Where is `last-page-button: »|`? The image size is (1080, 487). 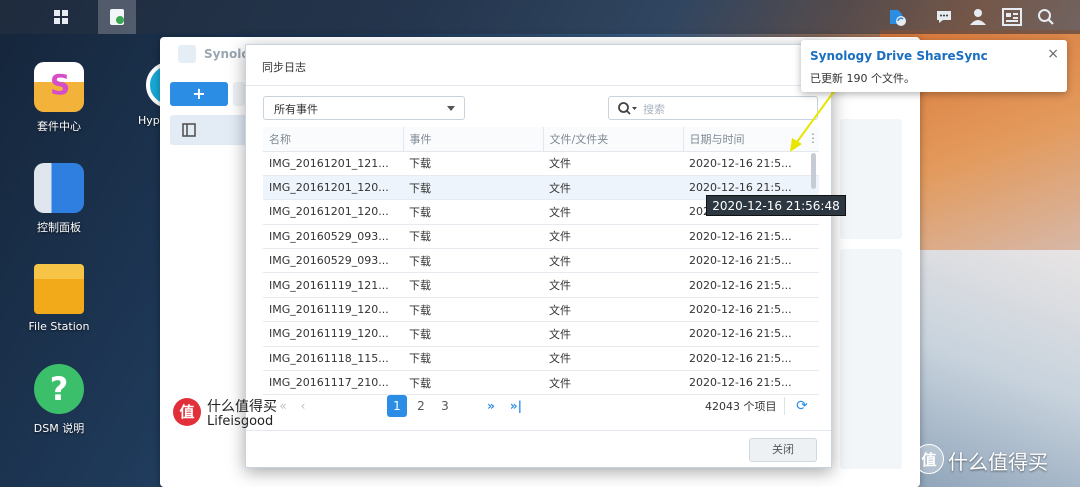
last-page-button: »| is located at coordinates (516, 406).